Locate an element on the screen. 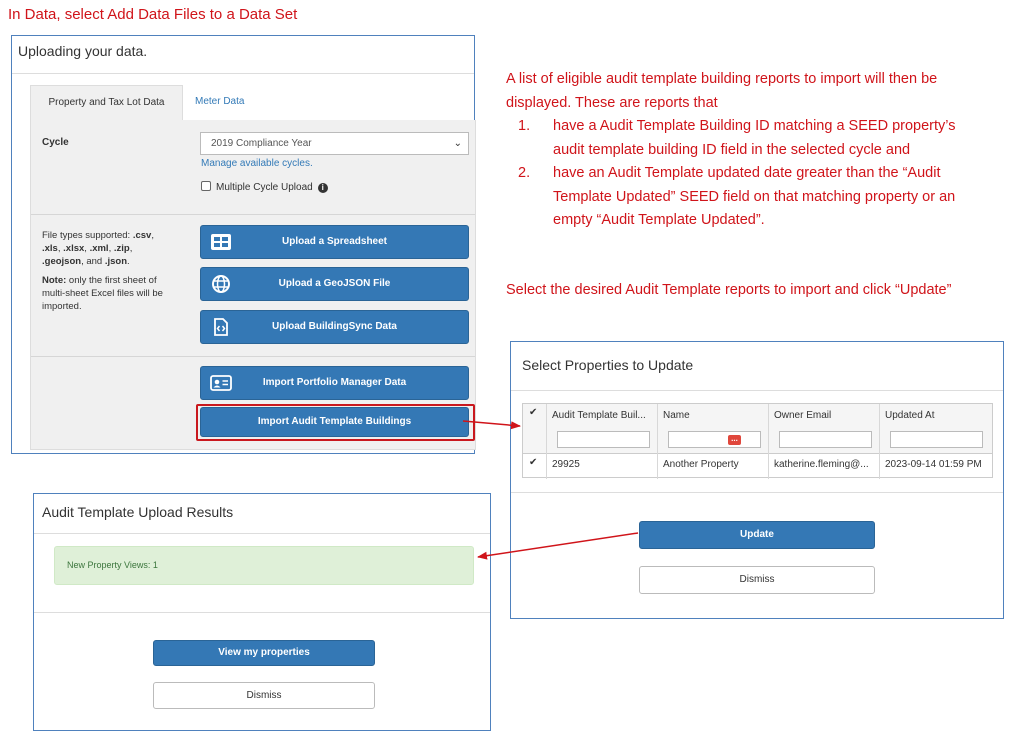 Image resolution: width=1011 pixels, height=736 pixels. multiple-cycle-option: Multiple Cycle Upload i is located at coordinates (264, 187).